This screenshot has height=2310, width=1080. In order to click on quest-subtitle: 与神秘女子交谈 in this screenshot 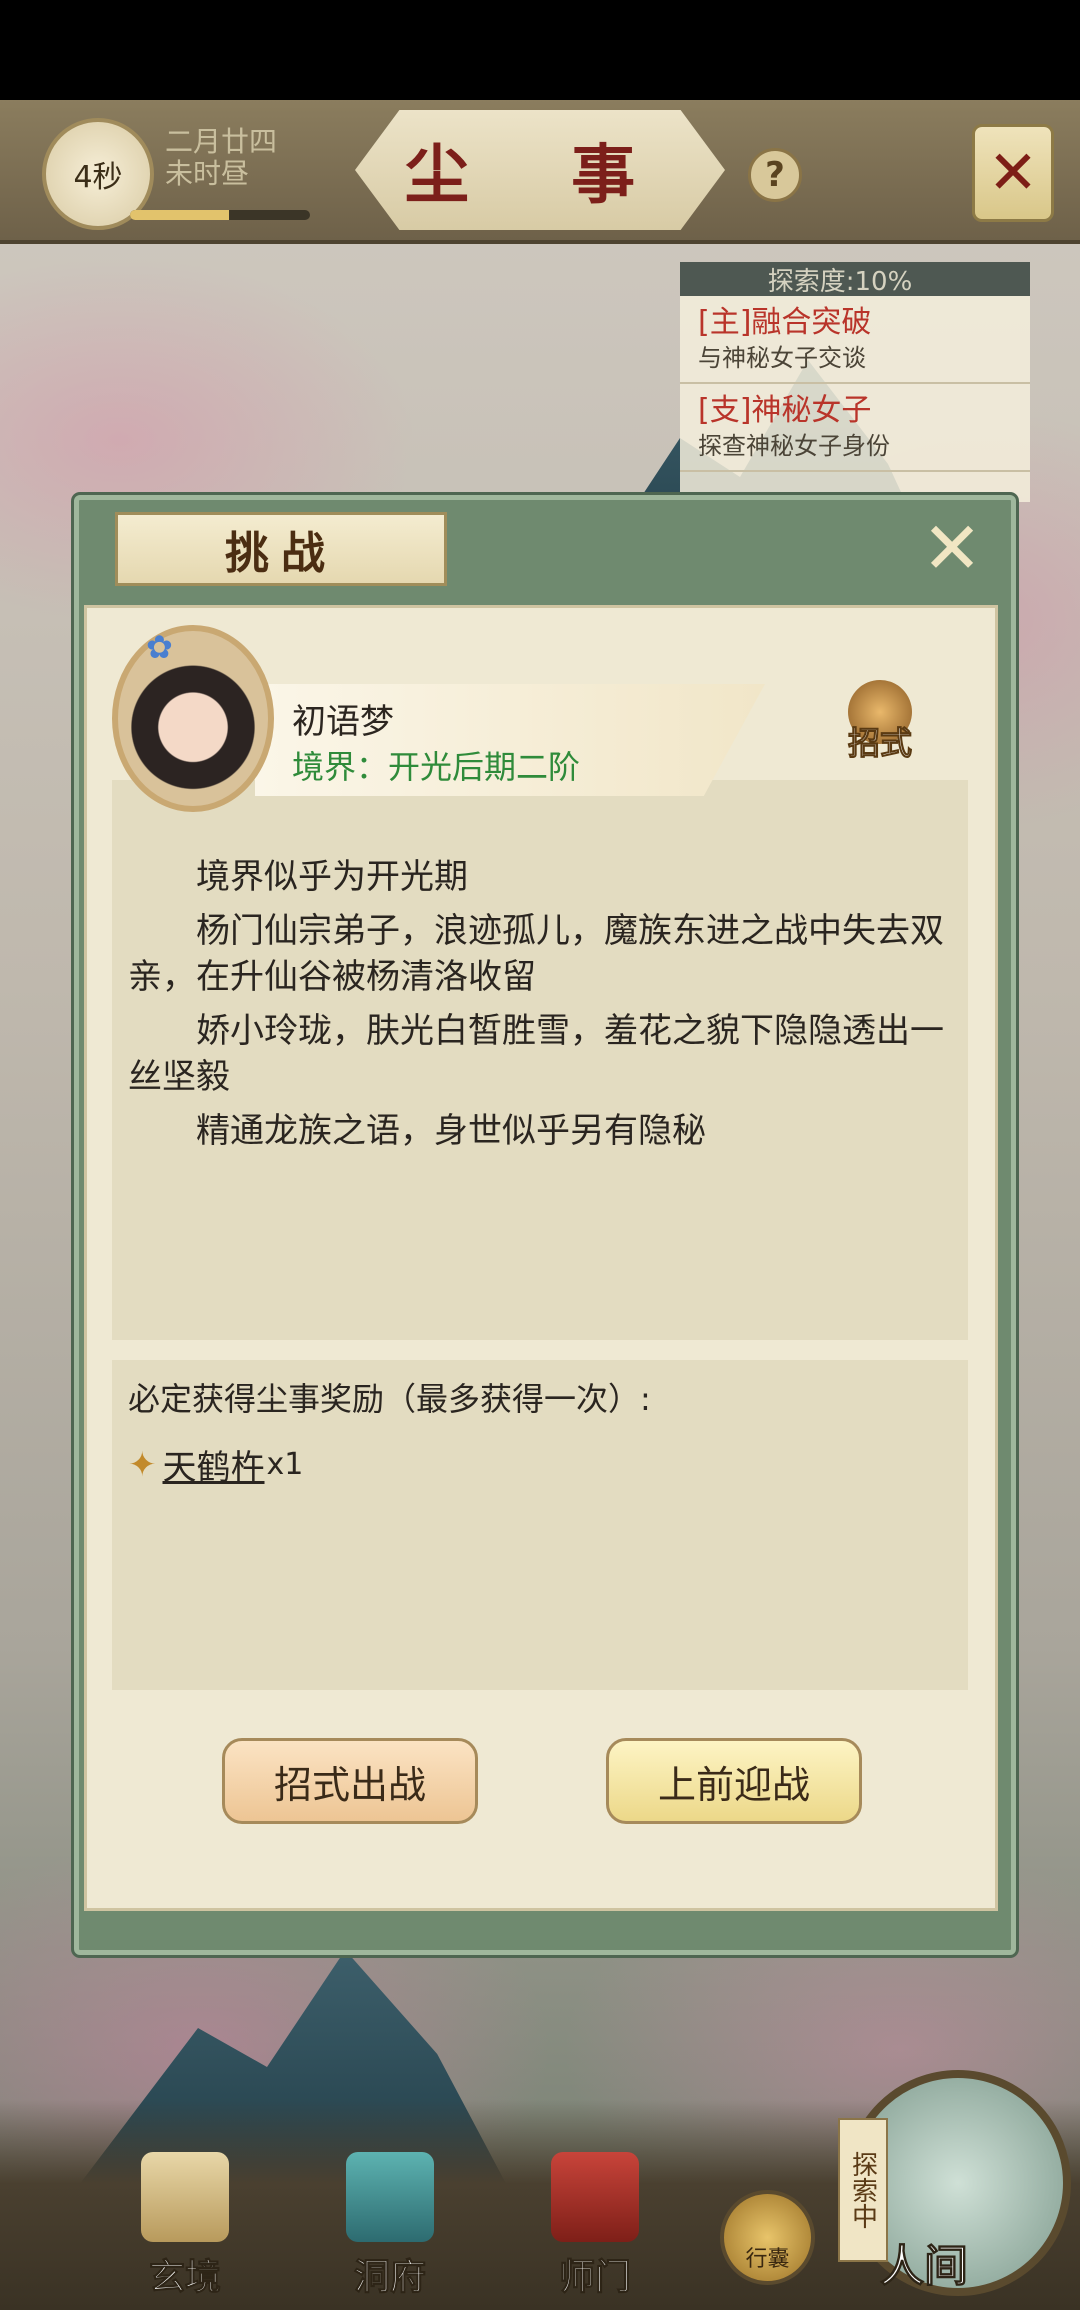, I will do `click(782, 358)`.